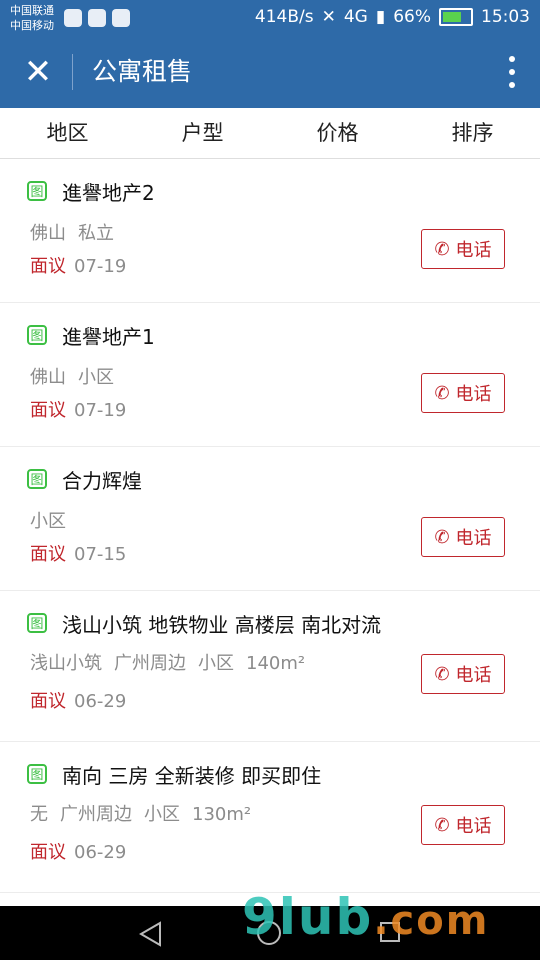 The height and width of the screenshot is (960, 540). What do you see at coordinates (38, 72) in the screenshot?
I see `close-icon: ✕` at bounding box center [38, 72].